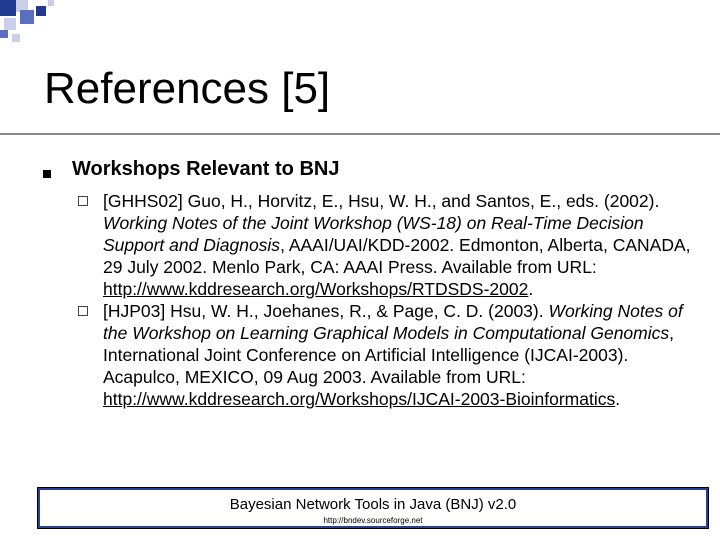  I want to click on bullet-heading: Workshops Relevant to BNJ, so click(206, 169).